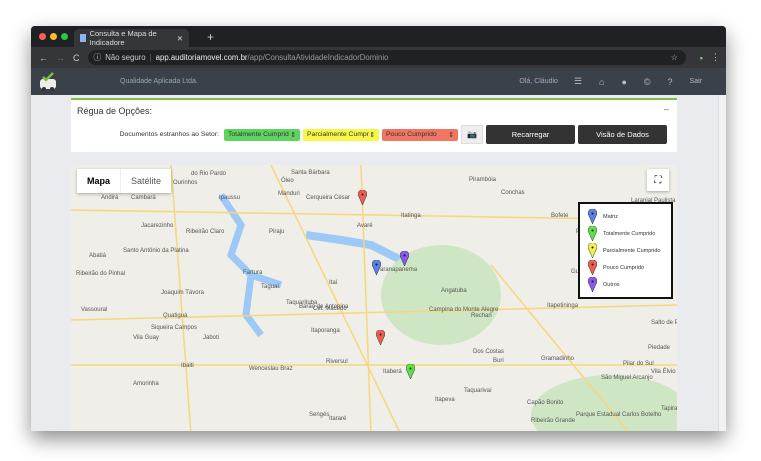  I want to click on map-place-label: Siqueira Campos, so click(174, 328).